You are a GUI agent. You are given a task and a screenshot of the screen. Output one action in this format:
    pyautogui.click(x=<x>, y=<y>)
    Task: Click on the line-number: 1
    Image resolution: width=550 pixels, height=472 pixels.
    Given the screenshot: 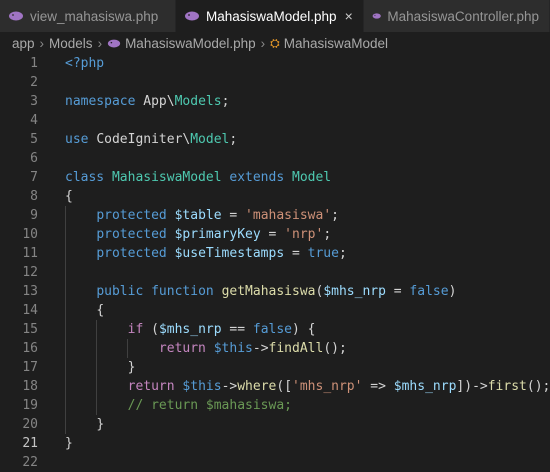 What is the action you would take?
    pyautogui.click(x=34, y=63)
    